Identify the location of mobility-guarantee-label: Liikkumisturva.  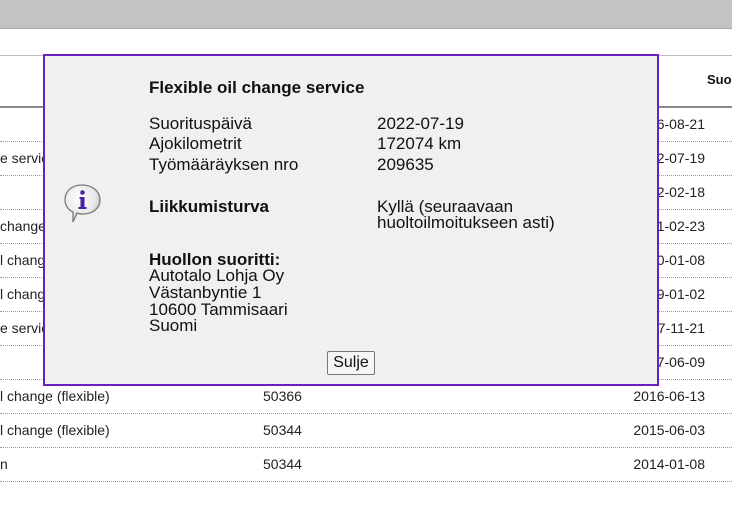
(209, 206).